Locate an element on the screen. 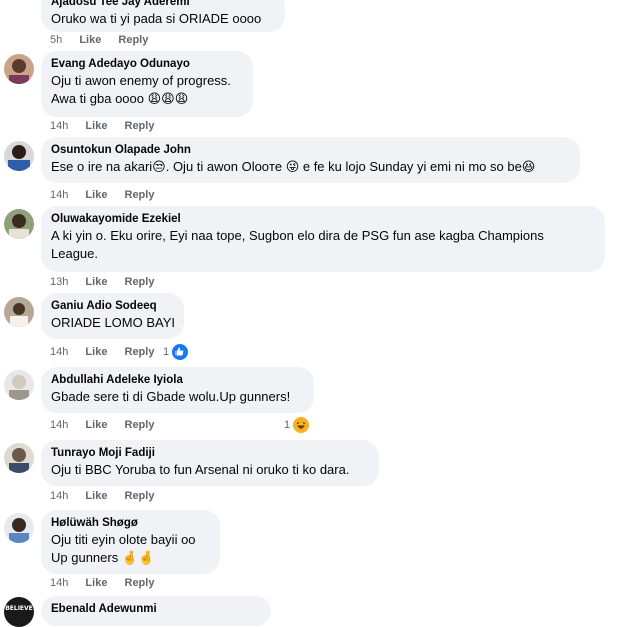 Image resolution: width=640 pixels, height=627 pixels. comment-author: Ganiu Adio Sodeeq is located at coordinates (112, 306).